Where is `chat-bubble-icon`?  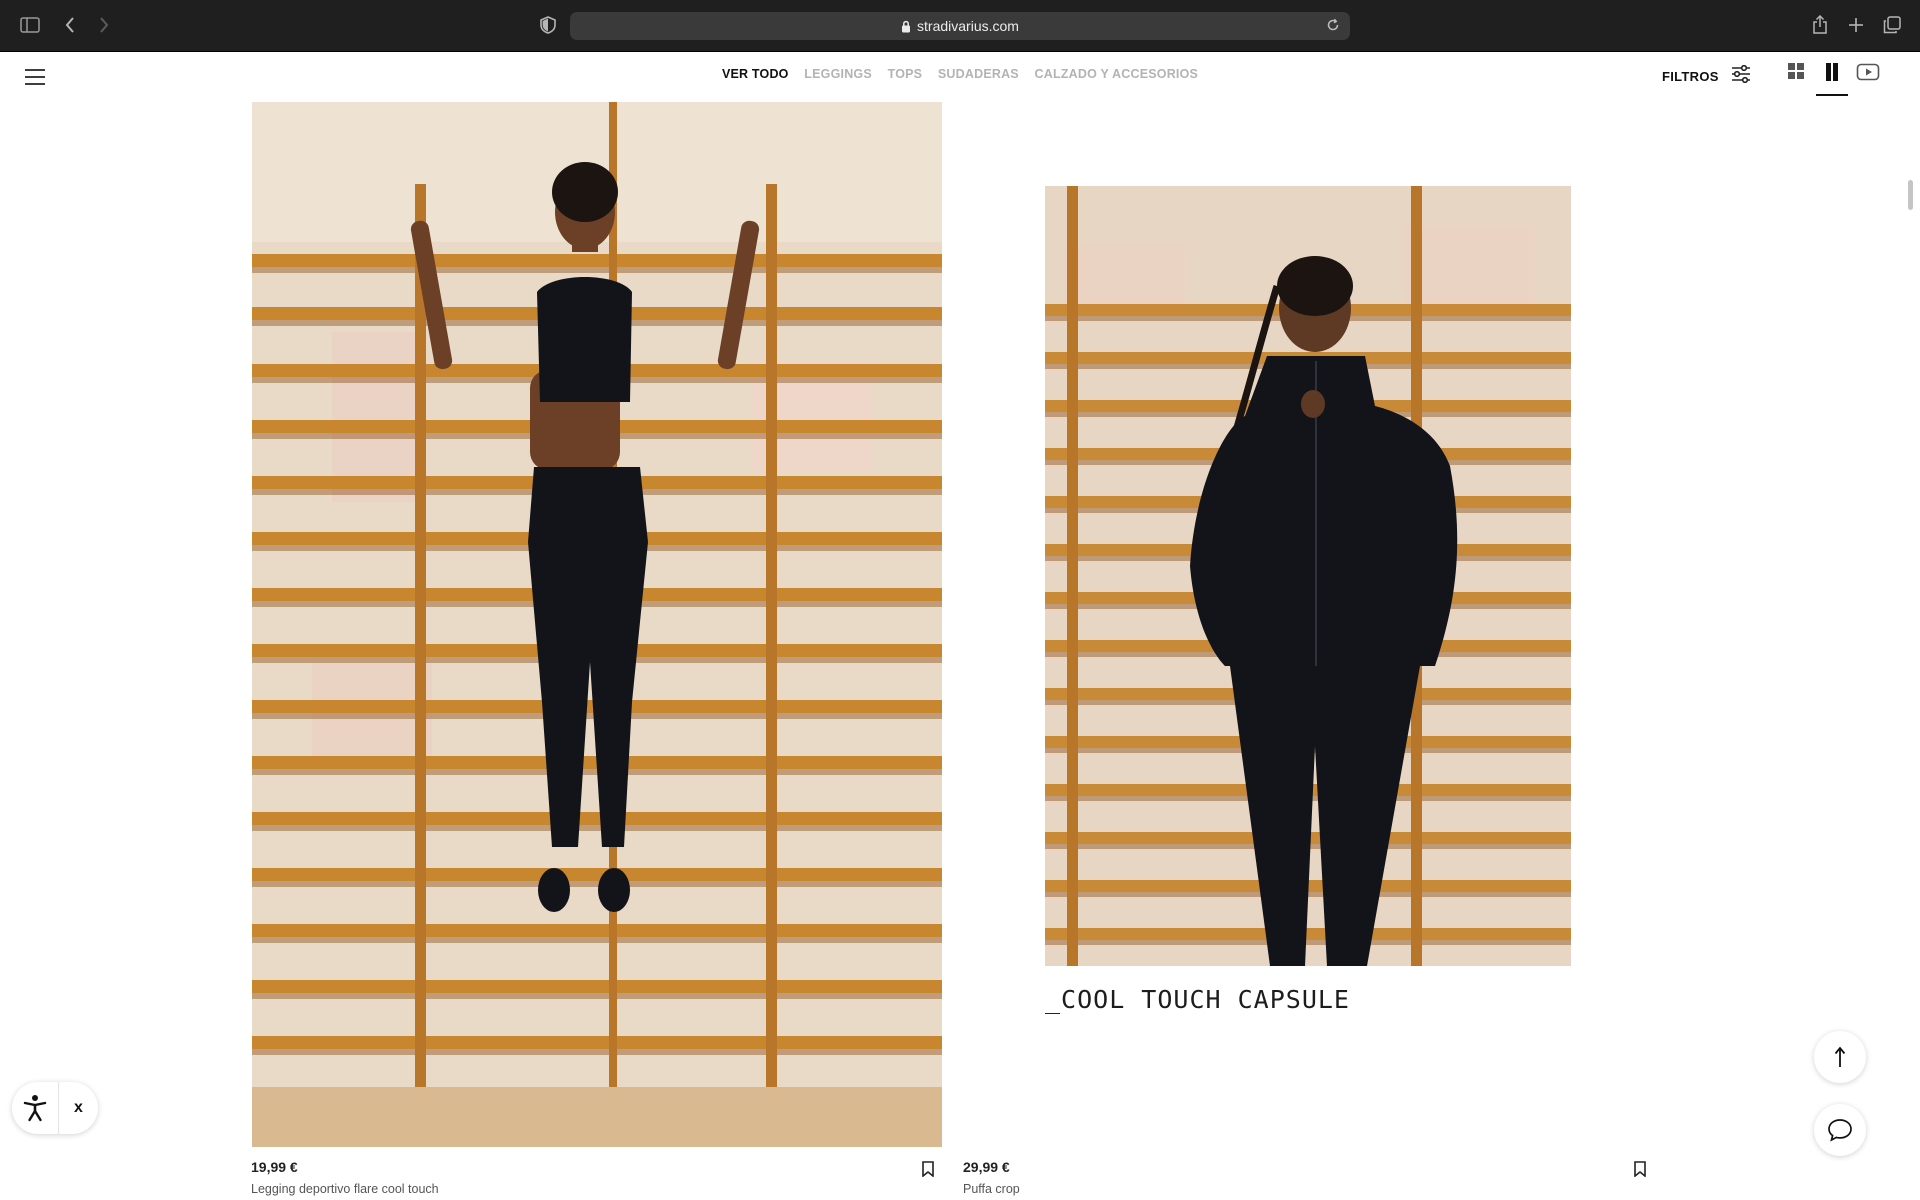 chat-bubble-icon is located at coordinates (1840, 1130).